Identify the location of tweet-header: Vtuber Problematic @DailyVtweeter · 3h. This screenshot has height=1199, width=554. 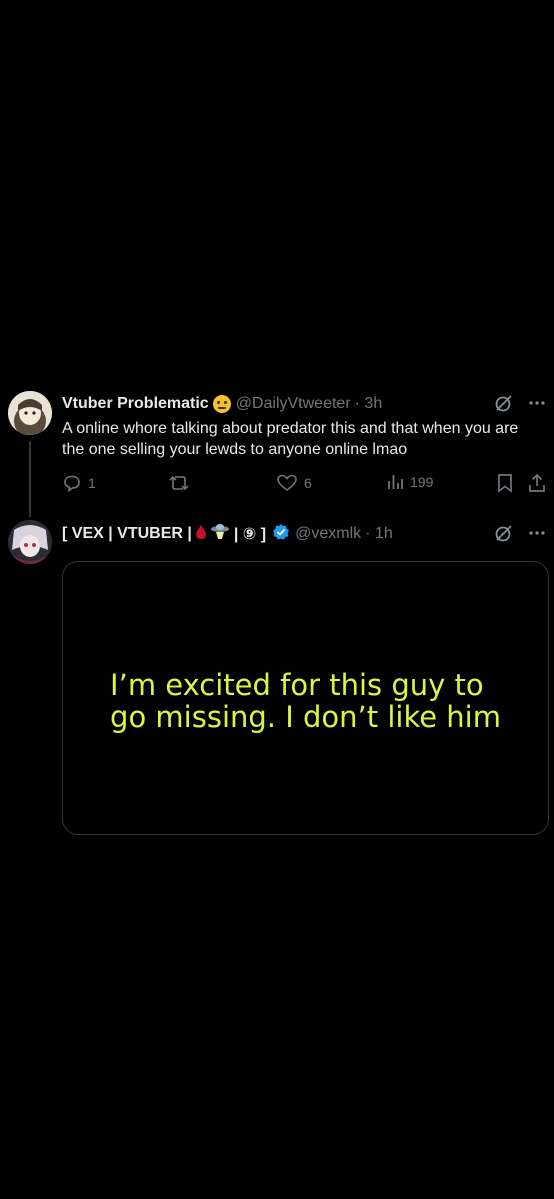
(222, 404).